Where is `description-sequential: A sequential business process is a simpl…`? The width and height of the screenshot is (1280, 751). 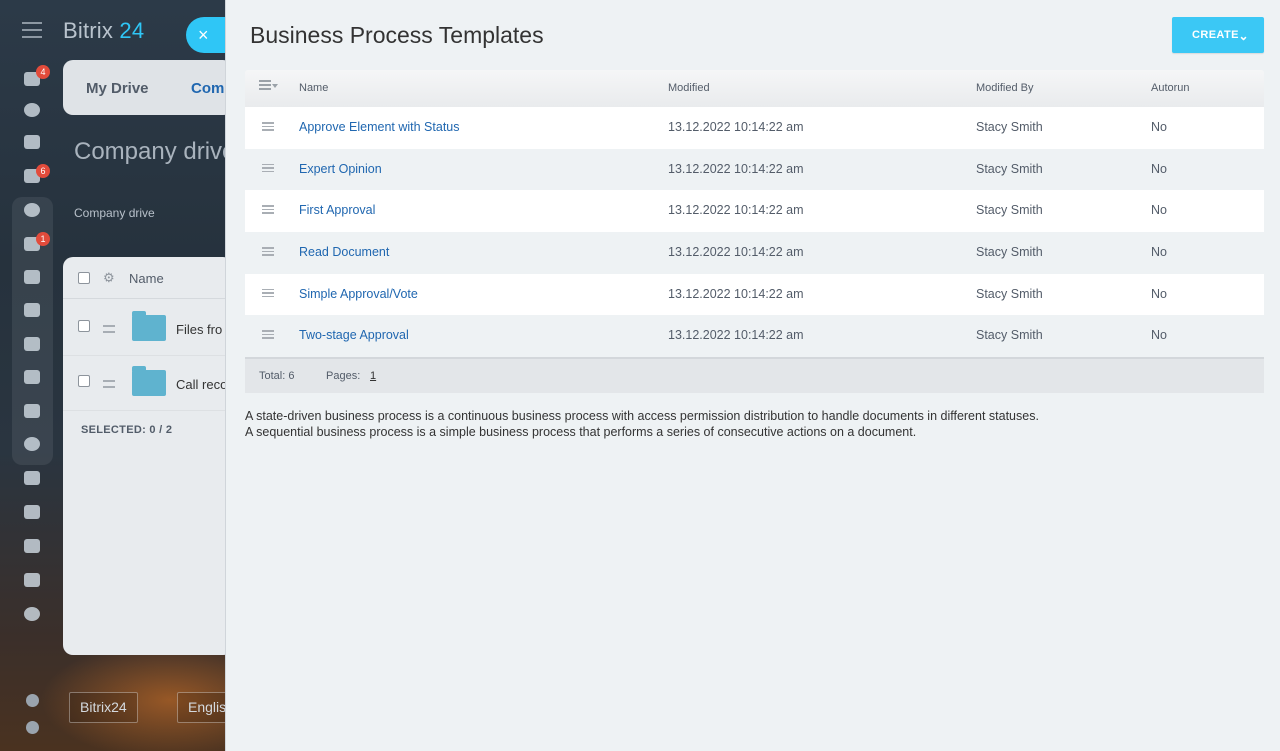 description-sequential: A sequential business process is a simpl… is located at coordinates (581, 432).